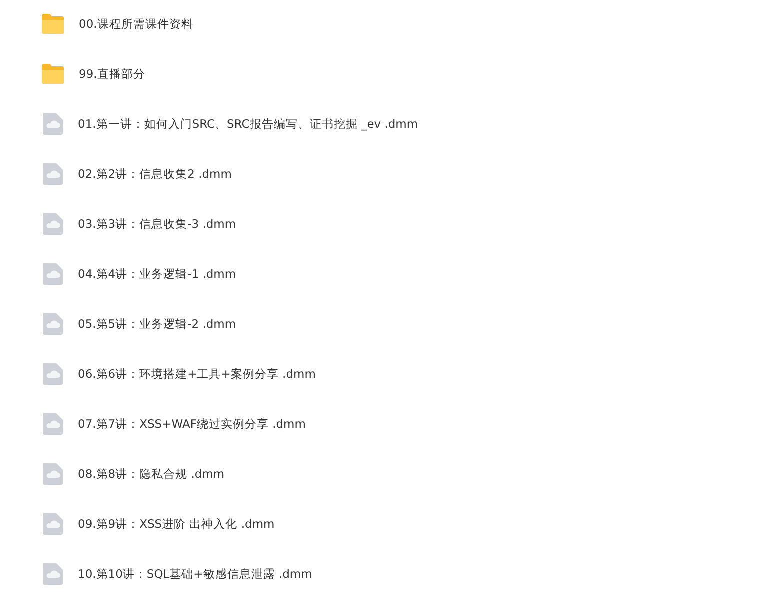  What do you see at coordinates (192, 424) in the screenshot?
I see `file-name: 07.第7讲：XSS+WAF绕过实例分享 .dmm` at bounding box center [192, 424].